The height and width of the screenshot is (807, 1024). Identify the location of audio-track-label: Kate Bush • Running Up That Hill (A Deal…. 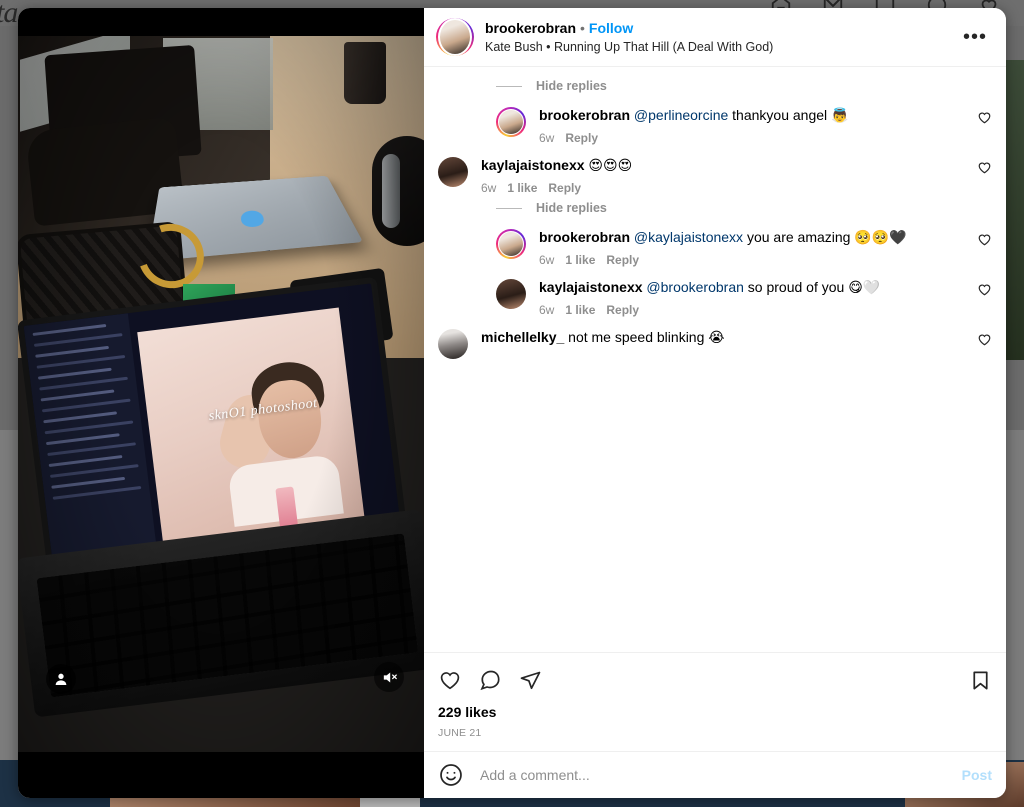
(721, 47).